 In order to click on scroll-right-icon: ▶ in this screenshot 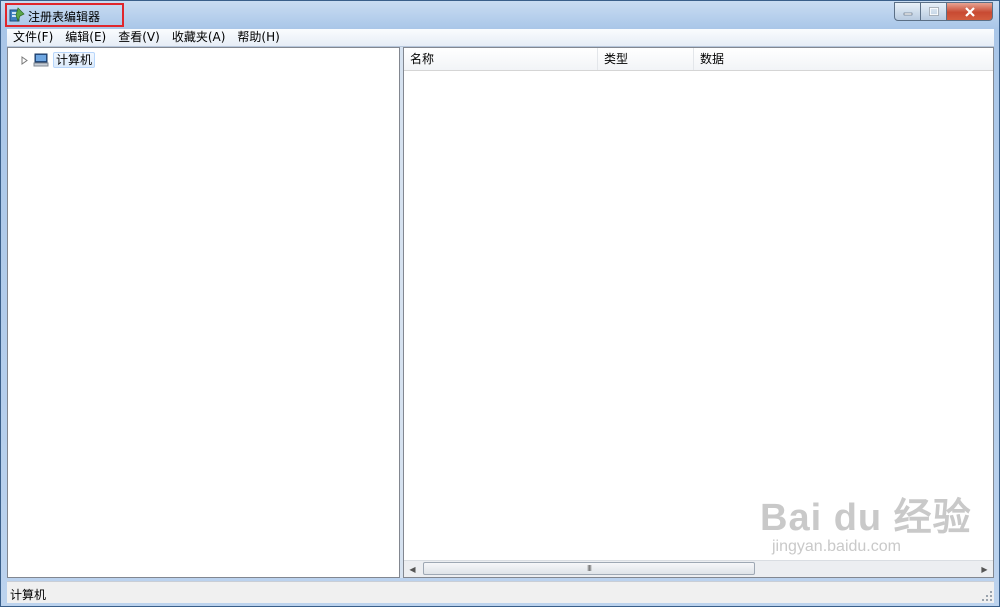, I will do `click(984, 569)`.